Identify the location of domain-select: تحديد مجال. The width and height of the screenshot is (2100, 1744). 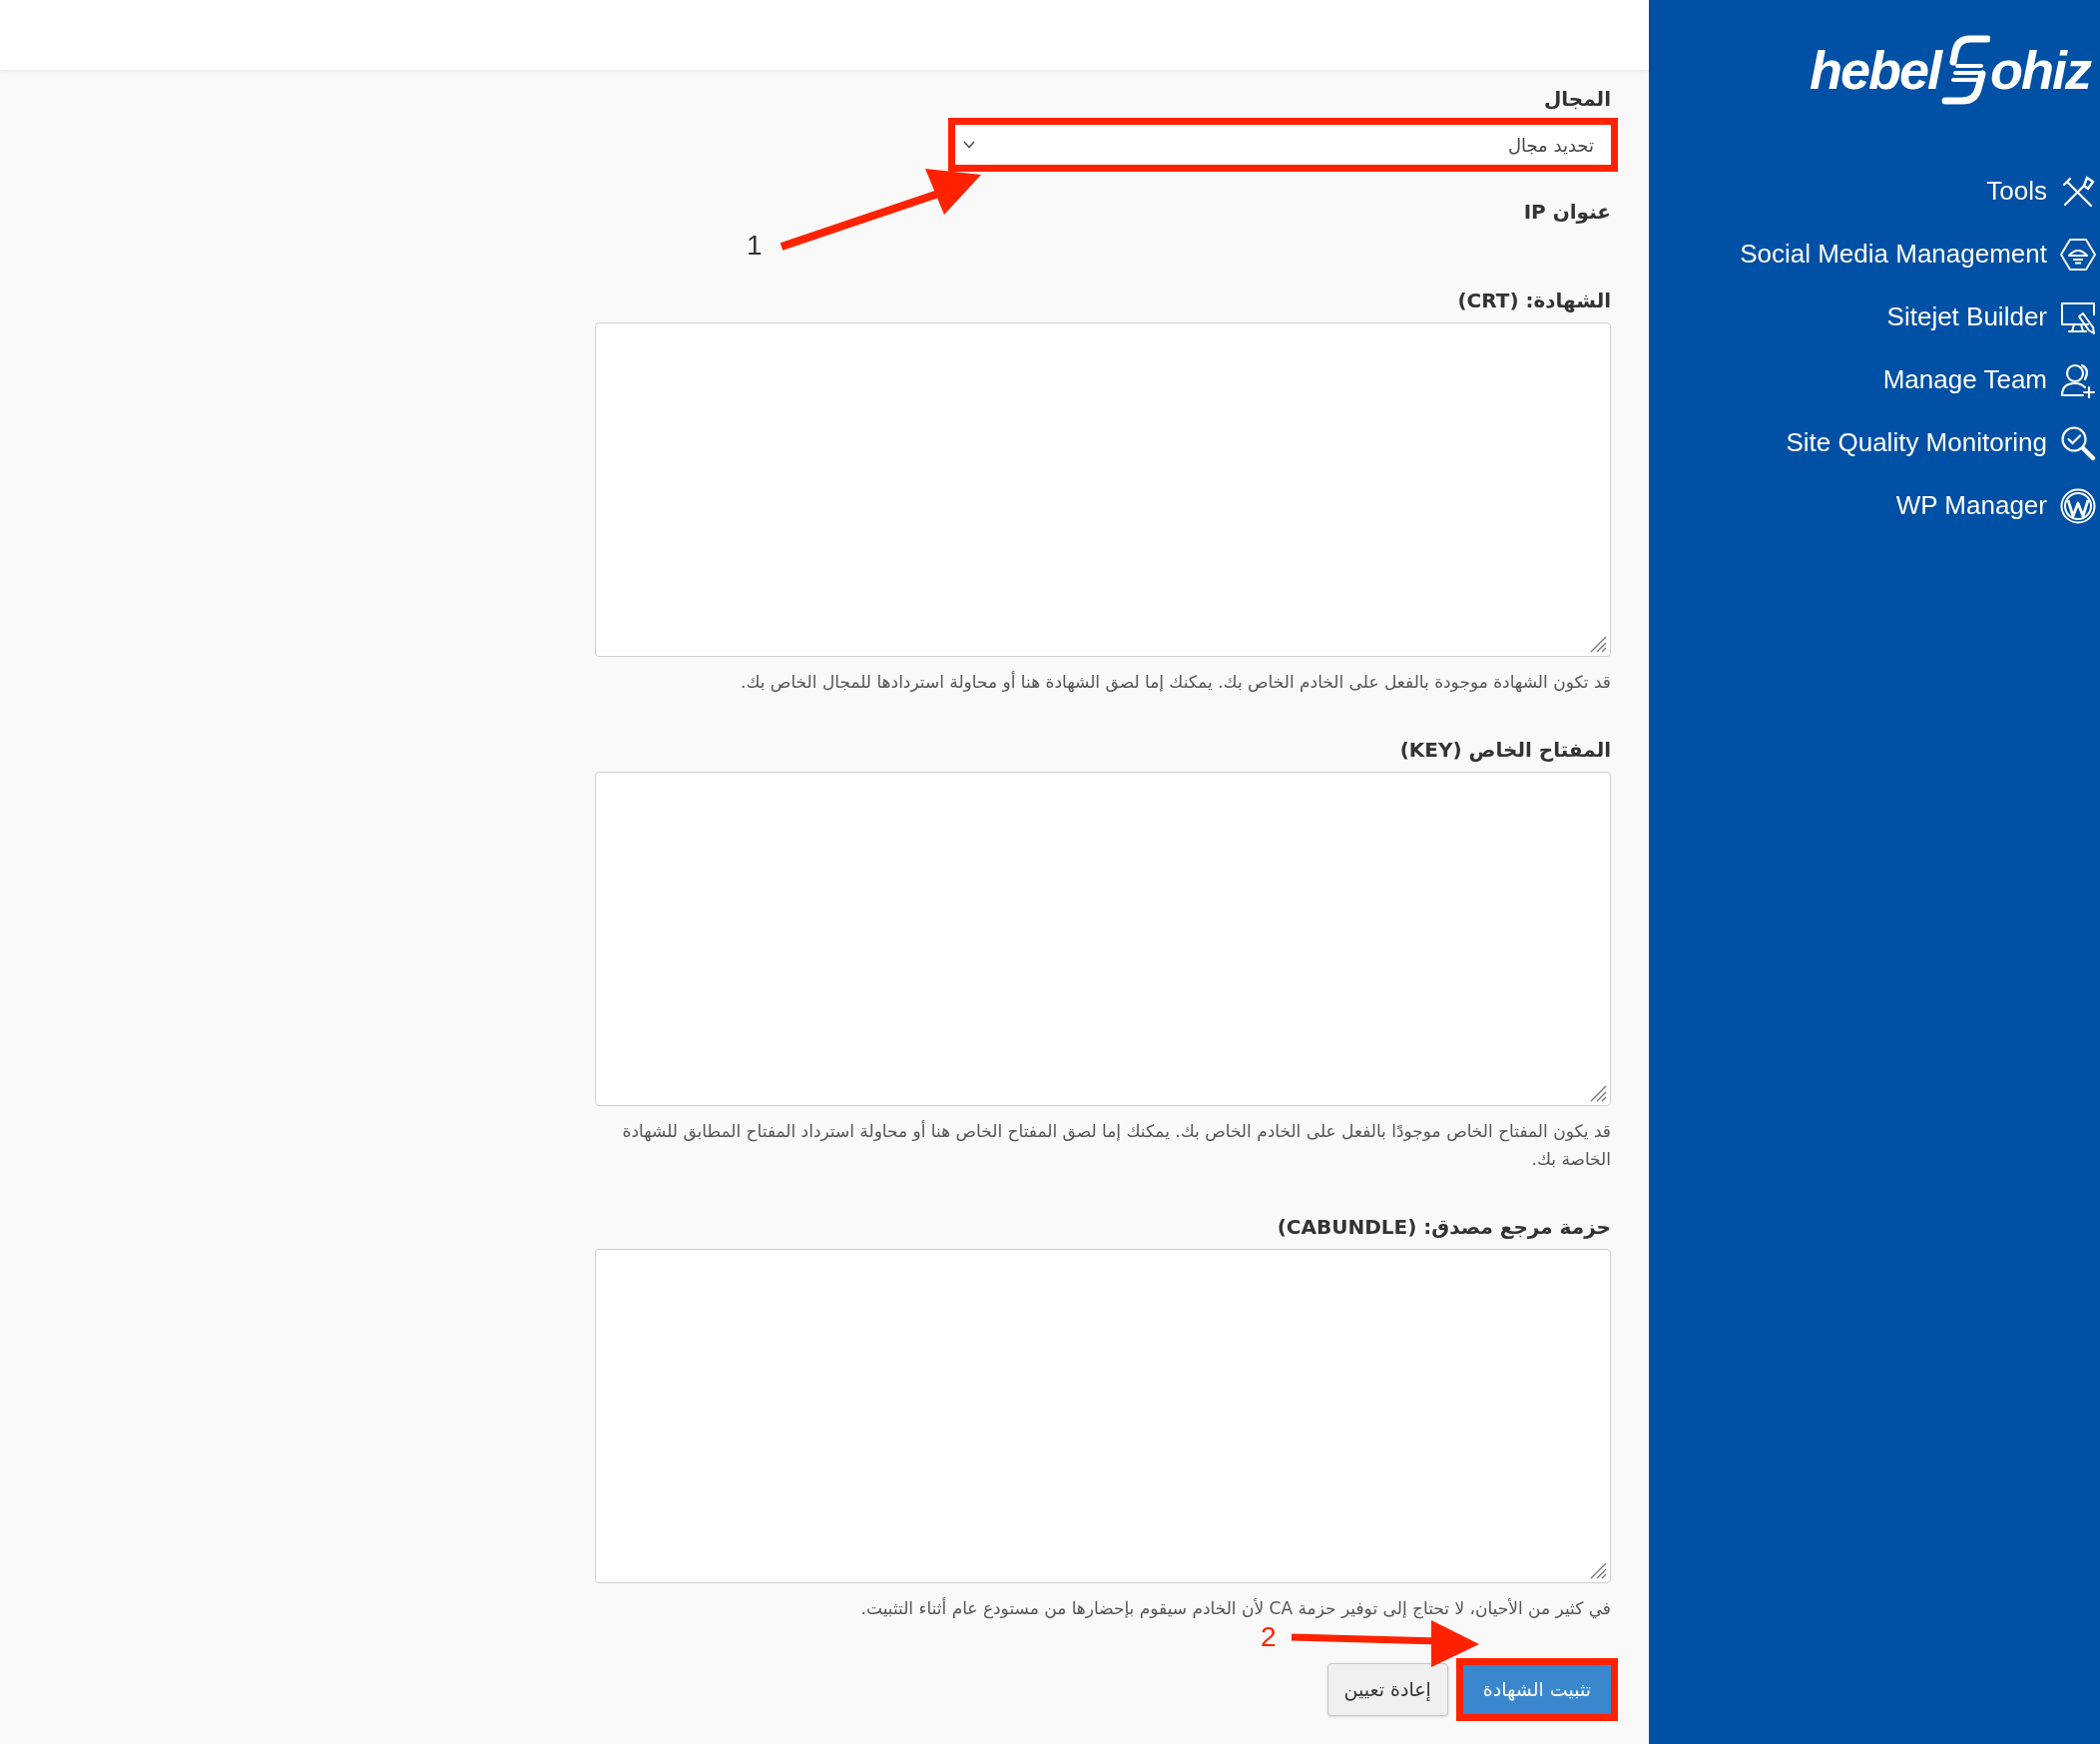
(1283, 145).